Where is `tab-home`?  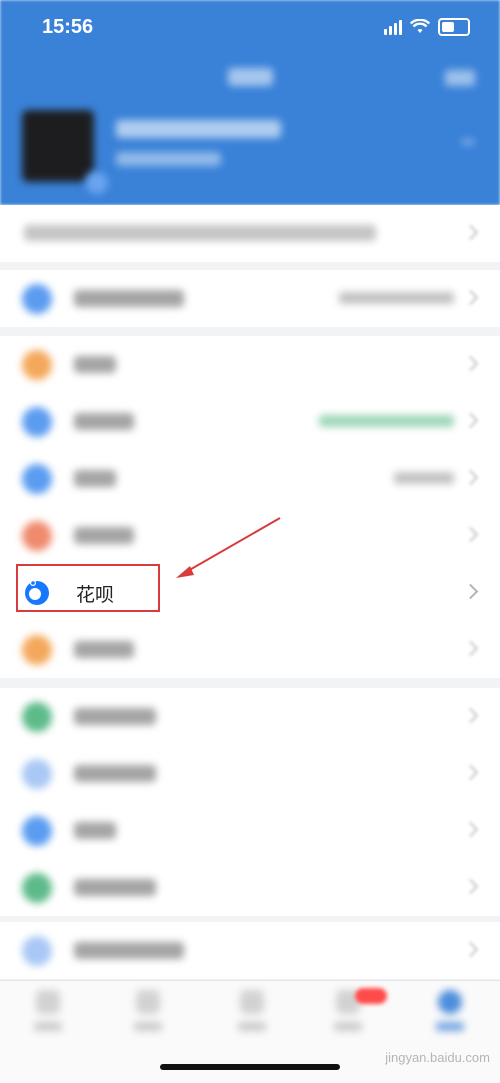
tab-home is located at coordinates (48, 1015).